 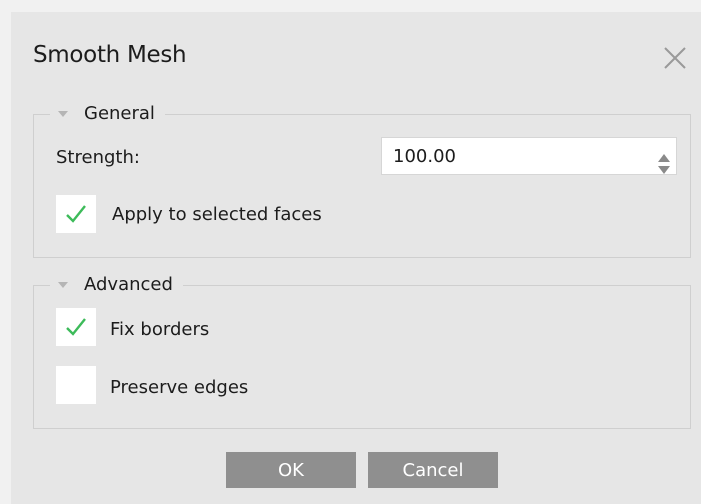 I want to click on fix-borders-checkbox, so click(x=76, y=327).